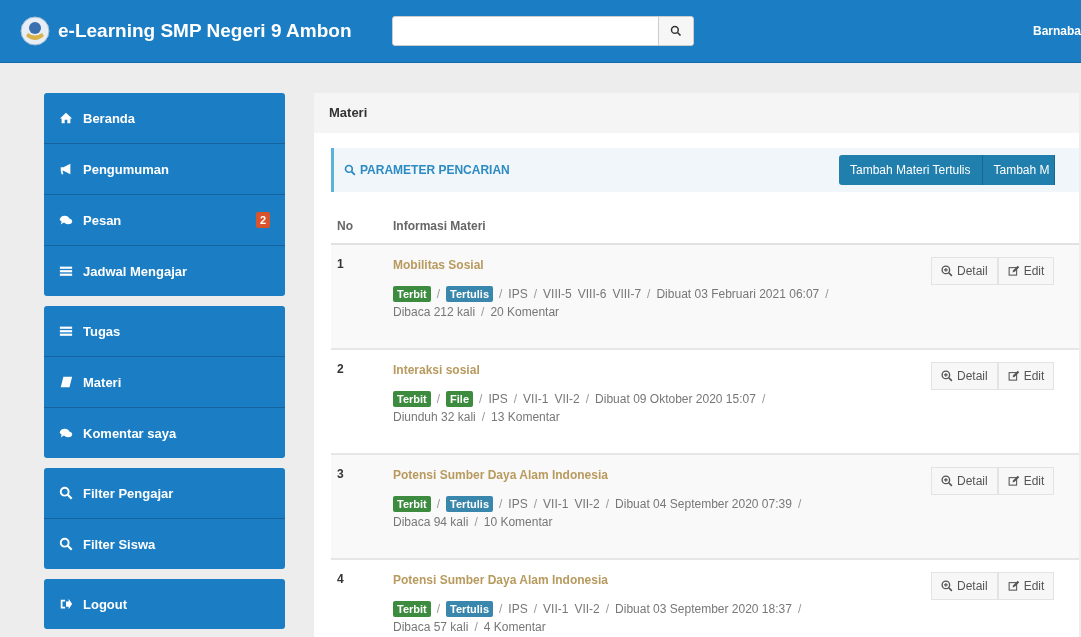  I want to click on user-name: Barnaba, so click(1056, 31).